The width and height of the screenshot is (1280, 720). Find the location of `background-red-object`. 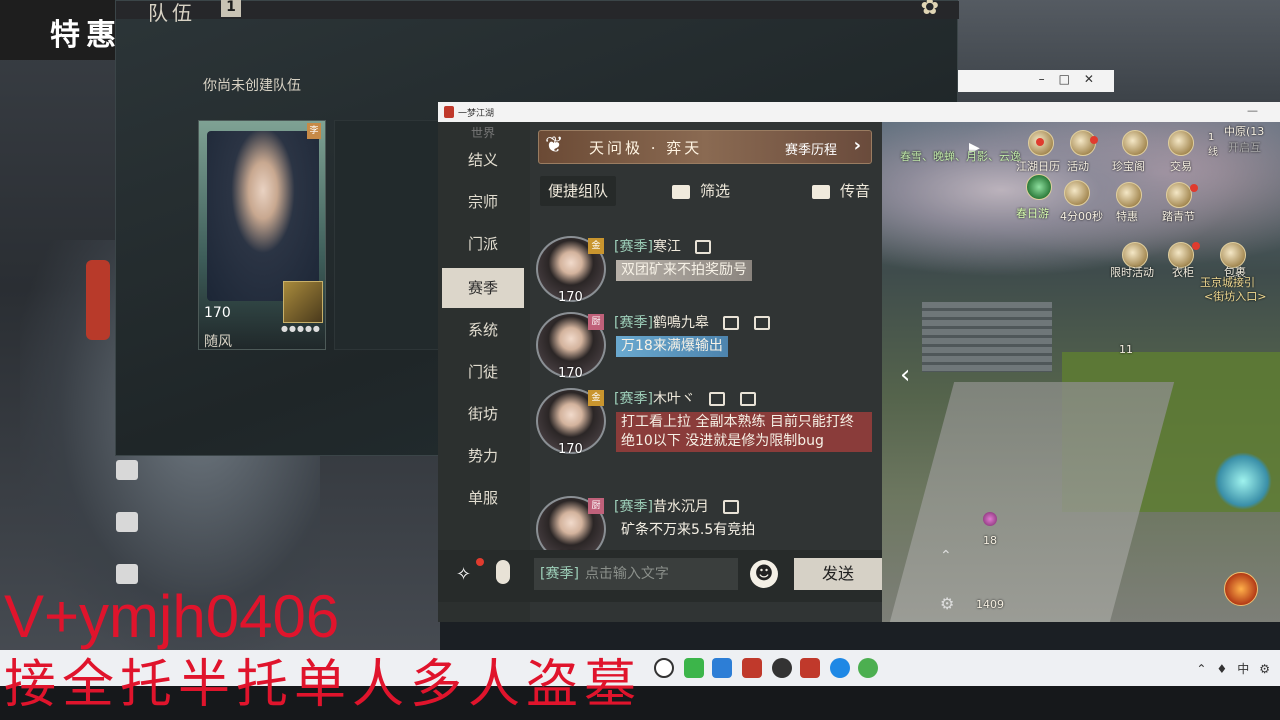

background-red-object is located at coordinates (98, 300).